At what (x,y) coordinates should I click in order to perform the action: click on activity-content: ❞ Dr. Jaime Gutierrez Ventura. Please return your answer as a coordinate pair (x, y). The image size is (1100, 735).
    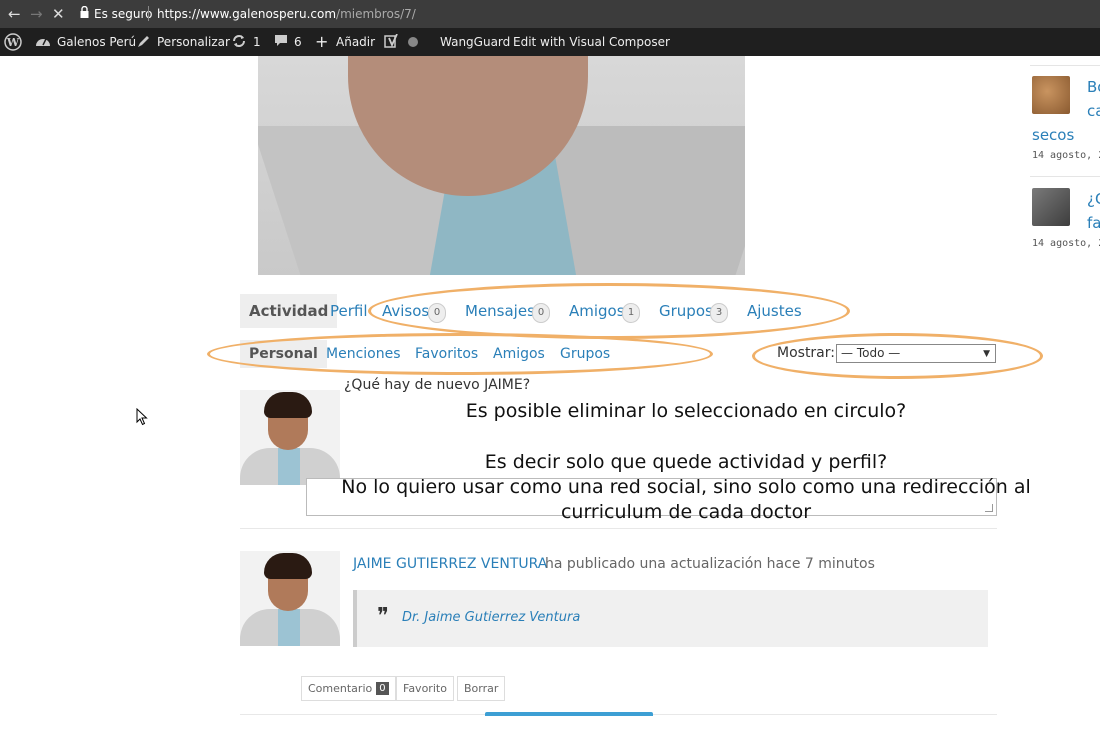
    Looking at the image, I should click on (670, 618).